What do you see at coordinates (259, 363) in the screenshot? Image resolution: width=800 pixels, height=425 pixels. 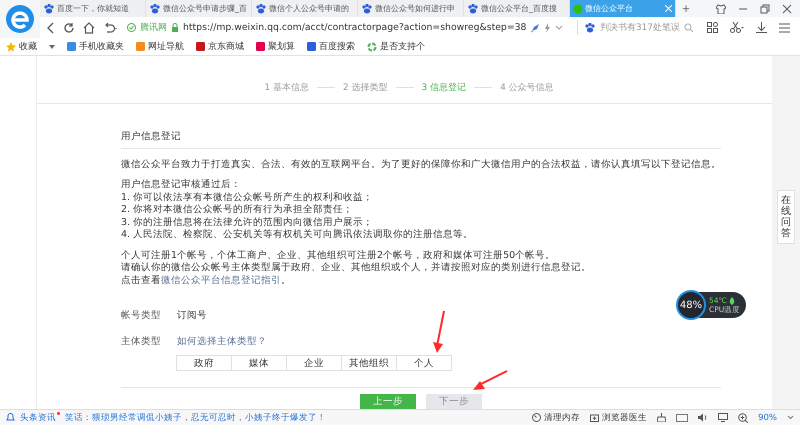 I see `option-button: 媒体` at bounding box center [259, 363].